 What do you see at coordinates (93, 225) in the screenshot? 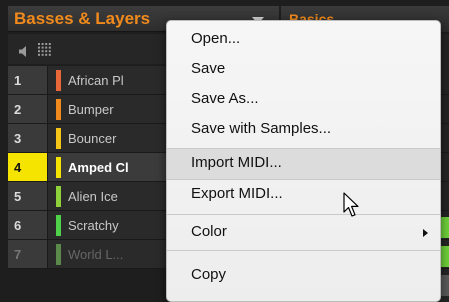
I see `sound-name: Scratchy` at bounding box center [93, 225].